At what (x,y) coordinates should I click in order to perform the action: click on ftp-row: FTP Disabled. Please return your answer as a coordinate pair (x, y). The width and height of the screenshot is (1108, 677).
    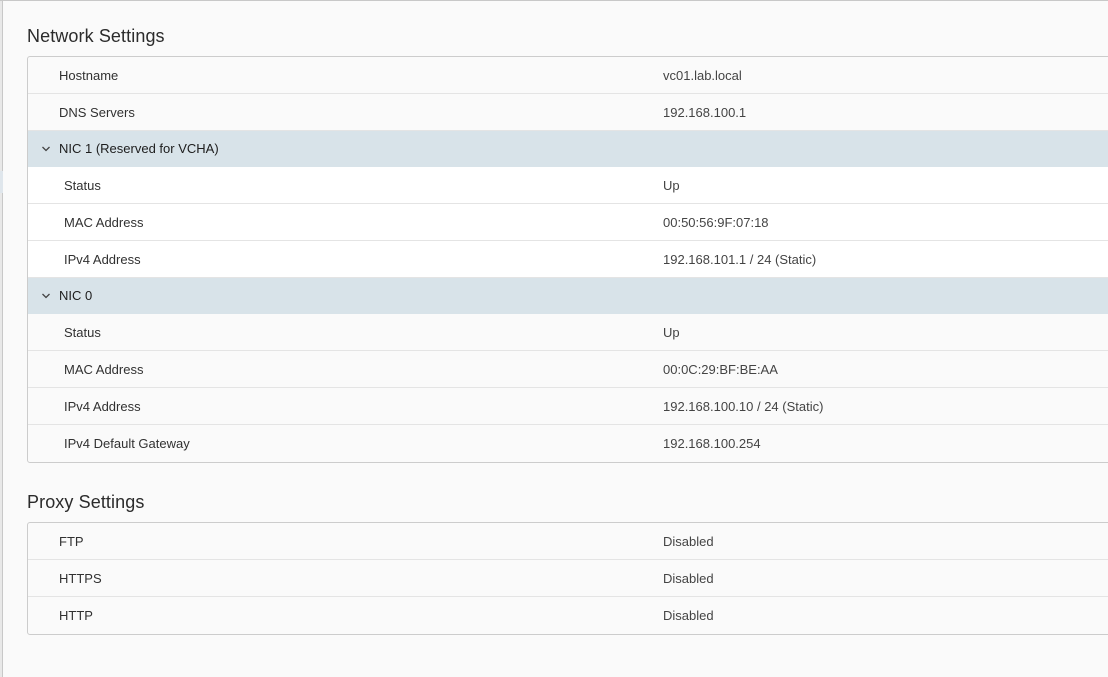
    Looking at the image, I should click on (568, 541).